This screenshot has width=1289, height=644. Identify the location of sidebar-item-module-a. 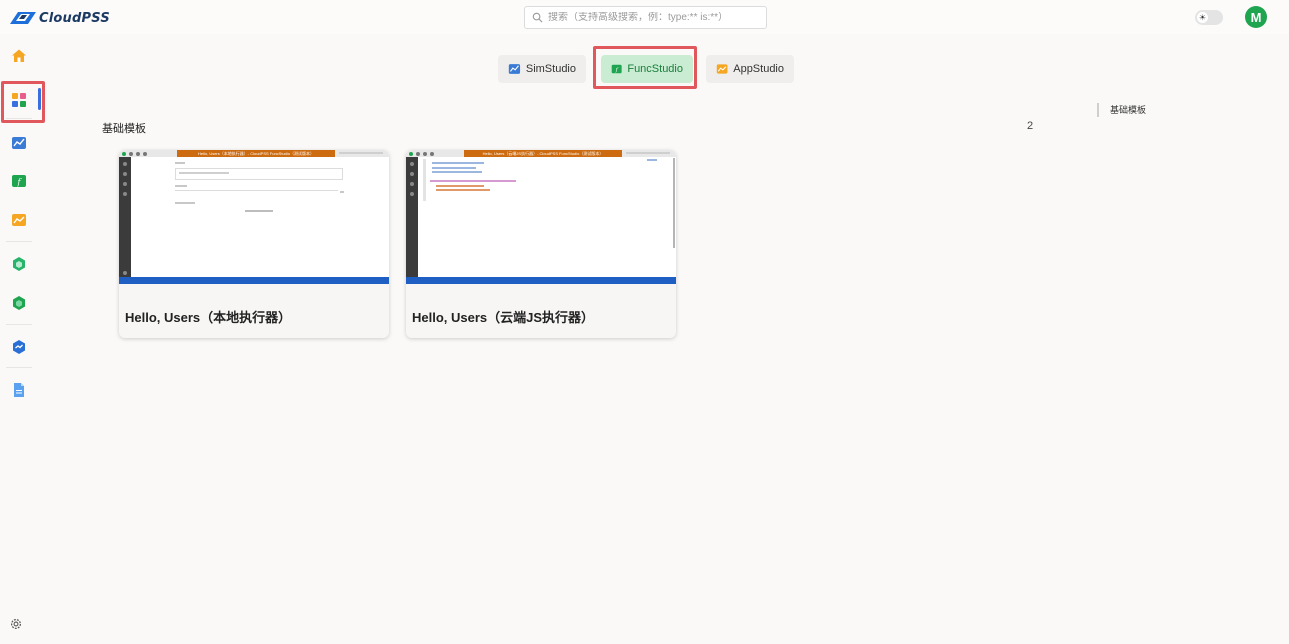
(19, 264).